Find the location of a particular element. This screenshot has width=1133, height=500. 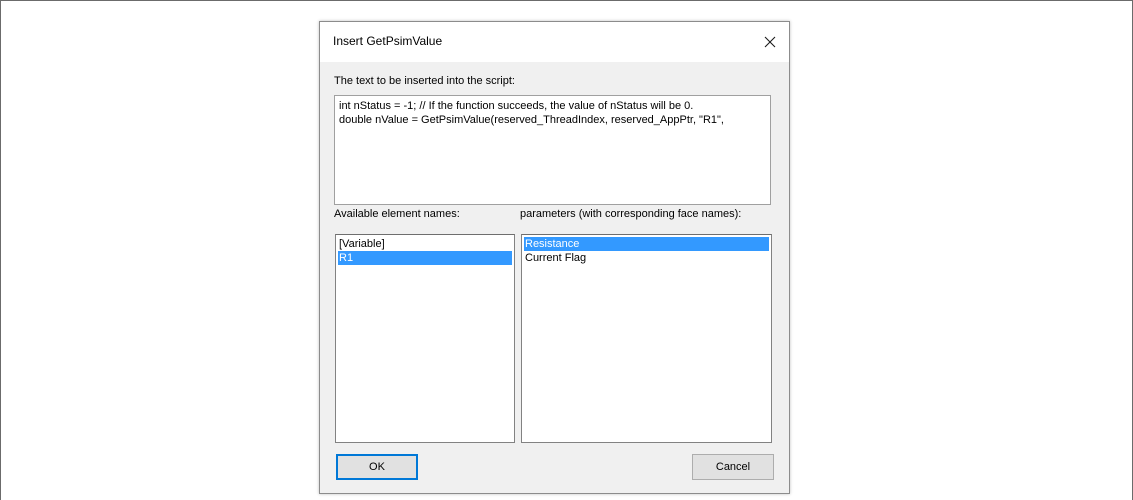

list-item-resistance: Resistance is located at coordinates (646, 244).